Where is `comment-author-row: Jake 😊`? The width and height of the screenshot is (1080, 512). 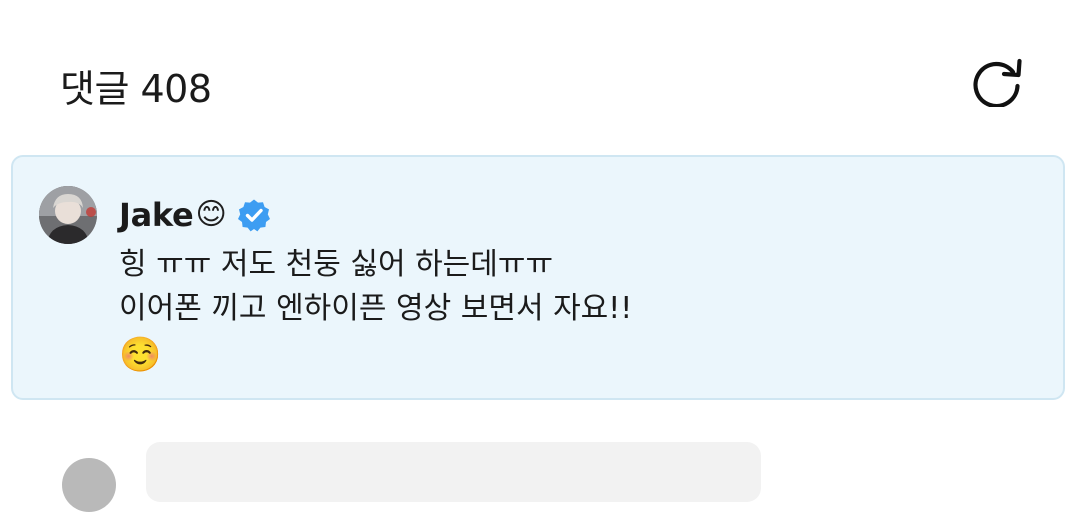
comment-author-row: Jake 😊 is located at coordinates (195, 215).